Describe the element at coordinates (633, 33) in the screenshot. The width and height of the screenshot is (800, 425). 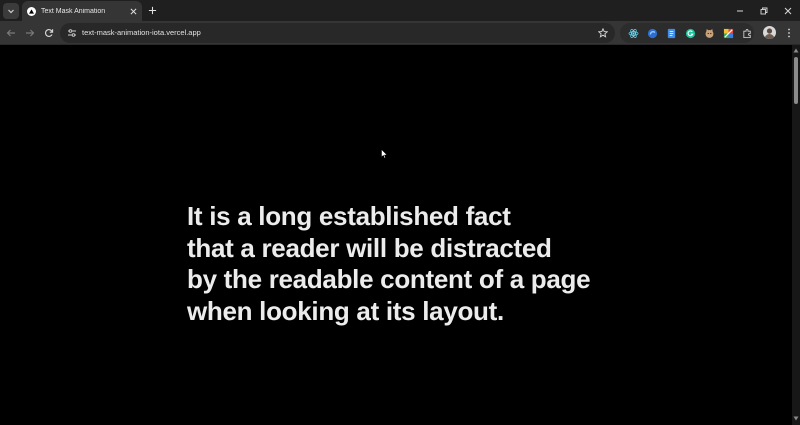
I see `react-devtools-icon` at that location.